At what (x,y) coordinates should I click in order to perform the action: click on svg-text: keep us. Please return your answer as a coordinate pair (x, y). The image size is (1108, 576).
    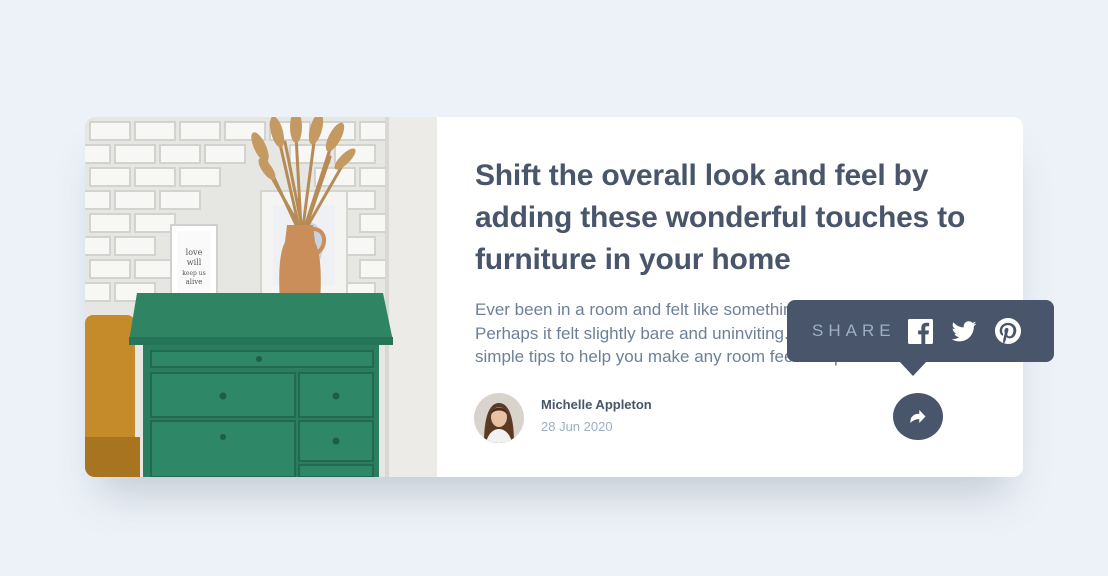
    Looking at the image, I should click on (193, 273).